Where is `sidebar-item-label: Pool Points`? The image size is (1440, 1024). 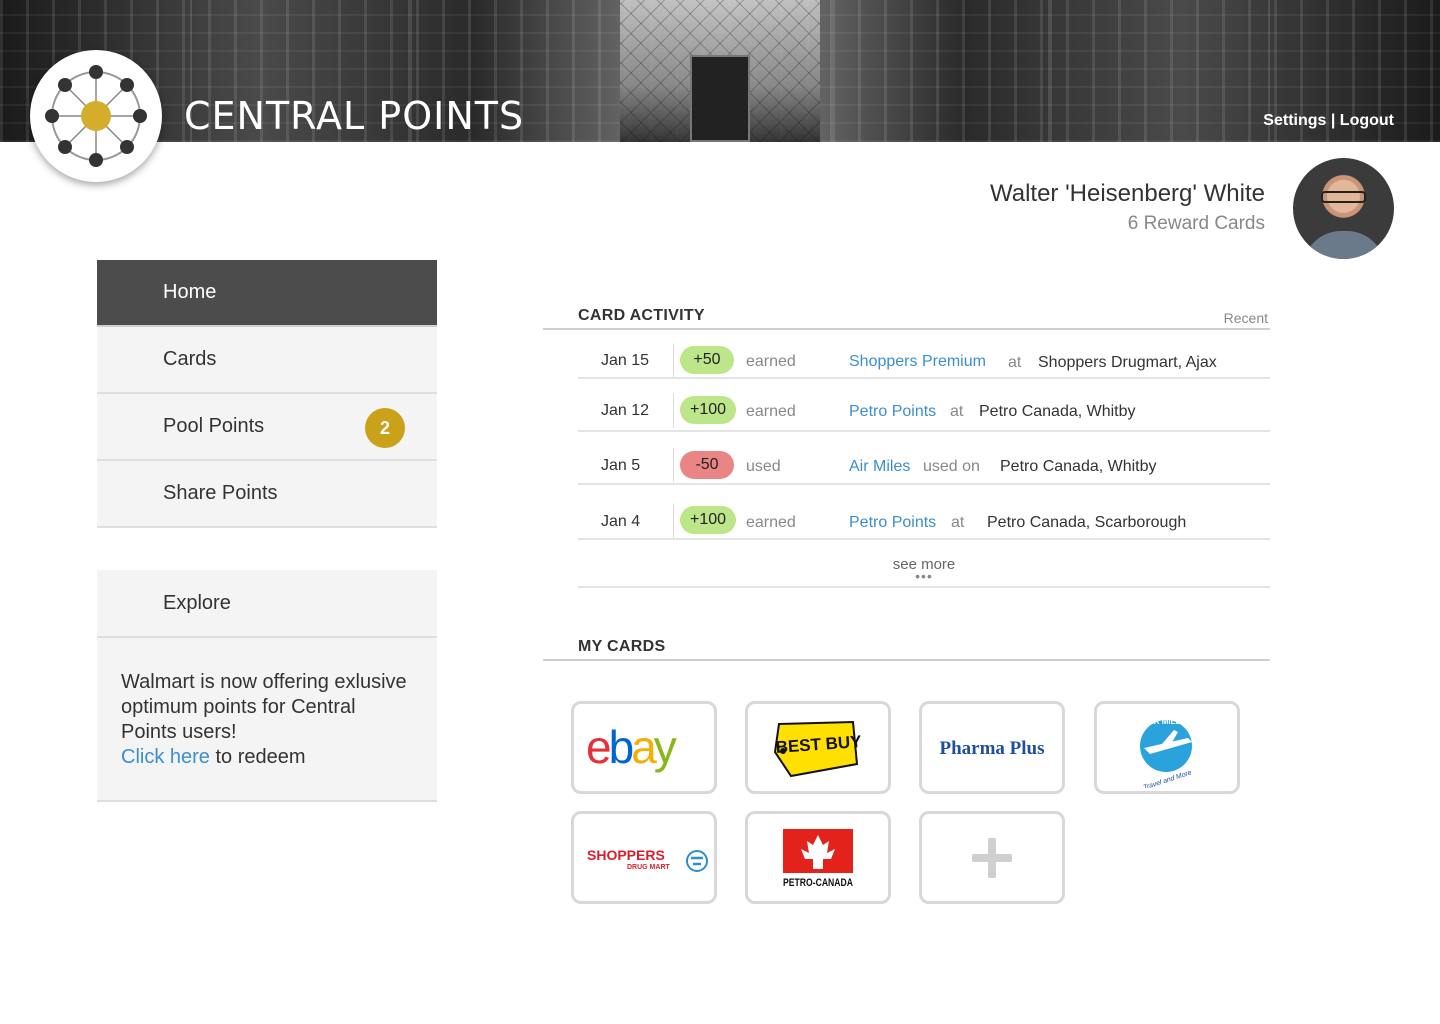 sidebar-item-label: Pool Points is located at coordinates (214, 426).